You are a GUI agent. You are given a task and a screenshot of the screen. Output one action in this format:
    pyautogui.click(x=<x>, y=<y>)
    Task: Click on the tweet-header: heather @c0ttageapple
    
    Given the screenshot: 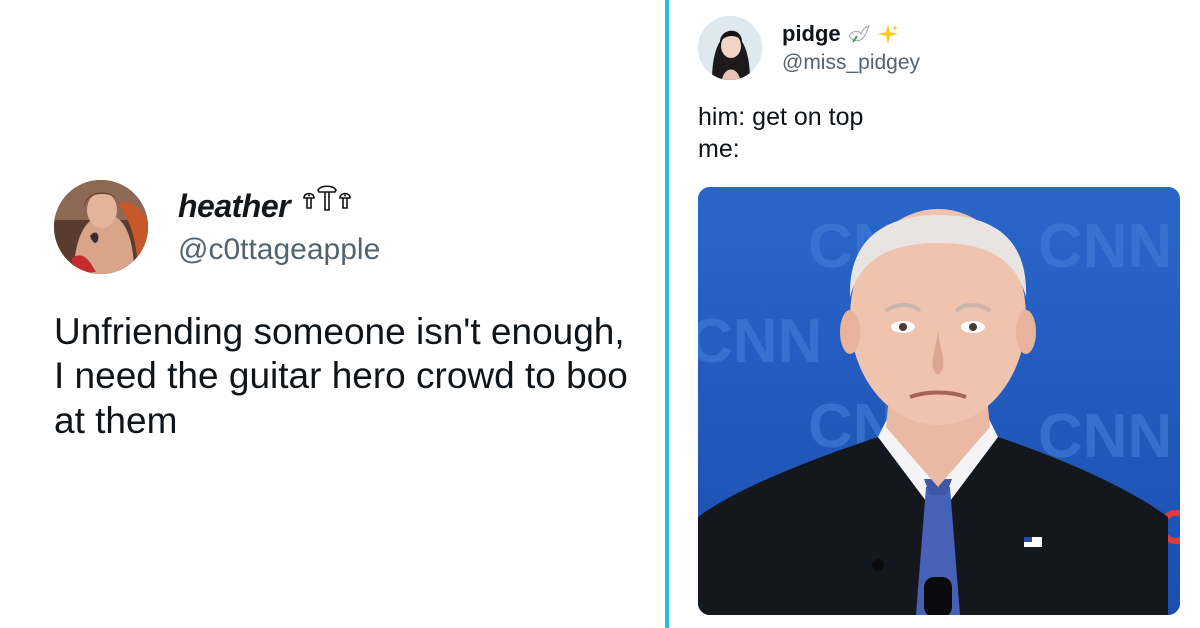 What is the action you would take?
    pyautogui.click(x=349, y=227)
    